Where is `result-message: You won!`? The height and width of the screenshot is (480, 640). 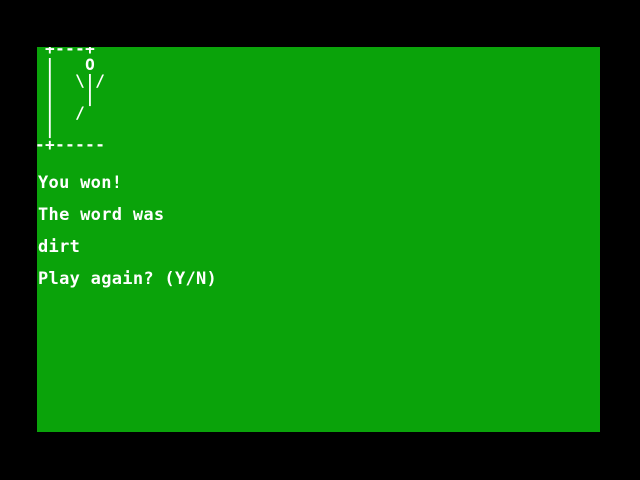
result-message: You won! is located at coordinates (80, 183).